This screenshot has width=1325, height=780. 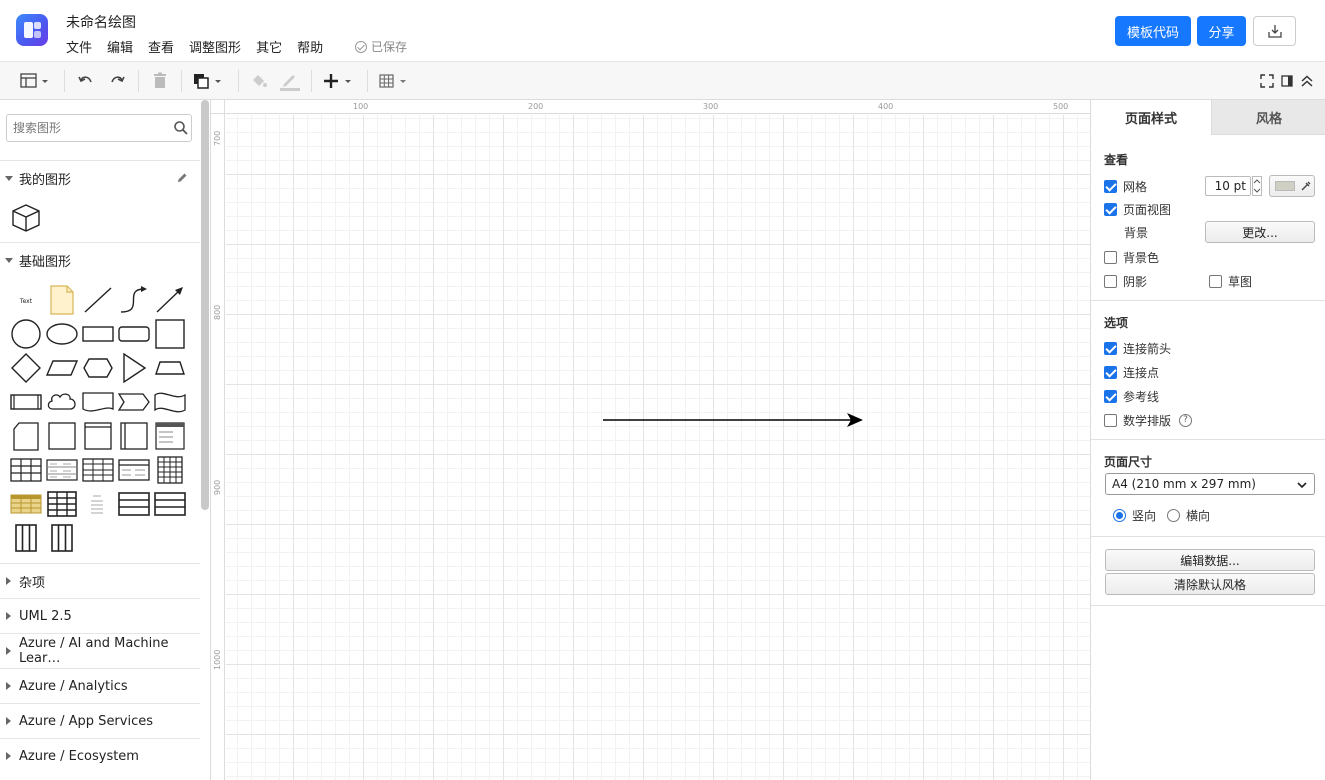 I want to click on arrow-connector, so click(x=733, y=420).